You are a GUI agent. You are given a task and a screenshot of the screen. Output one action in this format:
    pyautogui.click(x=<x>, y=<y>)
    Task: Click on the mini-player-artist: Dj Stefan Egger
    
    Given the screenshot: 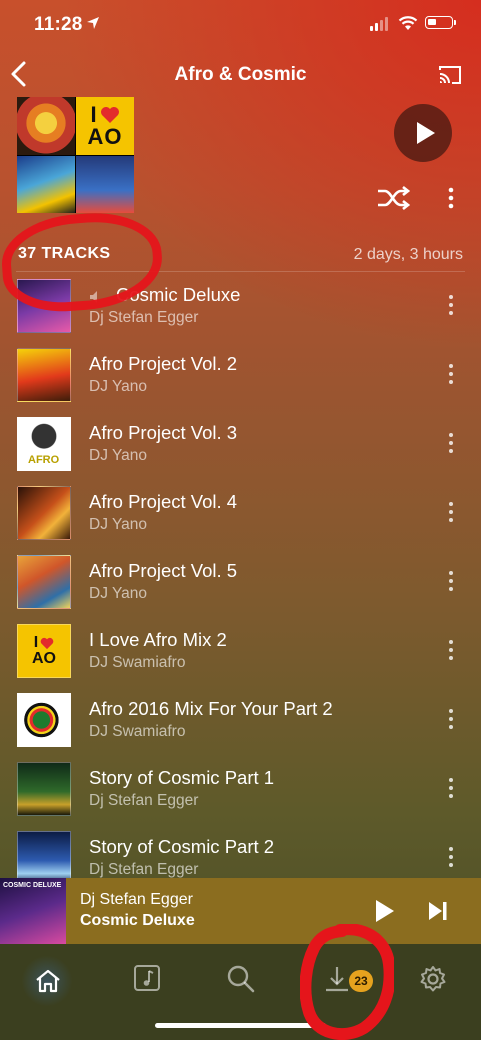 What is the action you would take?
    pyautogui.click(x=136, y=899)
    